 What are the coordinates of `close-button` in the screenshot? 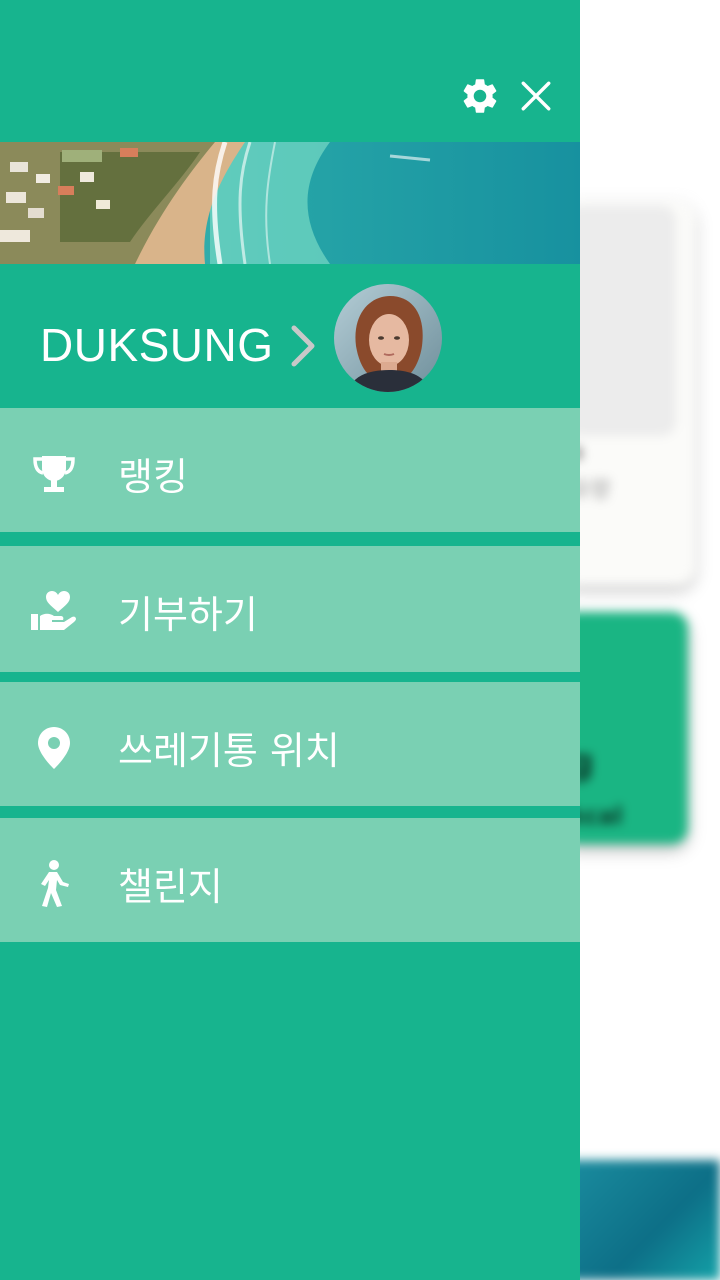 It's located at (536, 96).